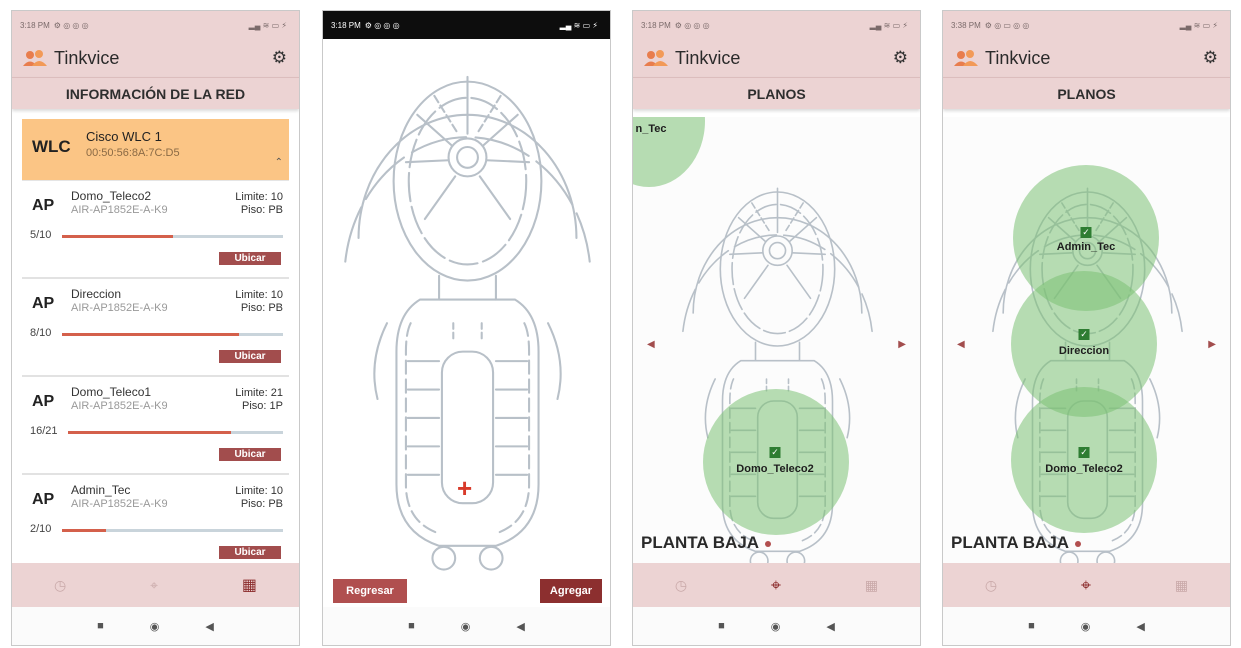 The image size is (1241, 648). I want to click on marker-label: Admin_Tec, so click(1086, 247).